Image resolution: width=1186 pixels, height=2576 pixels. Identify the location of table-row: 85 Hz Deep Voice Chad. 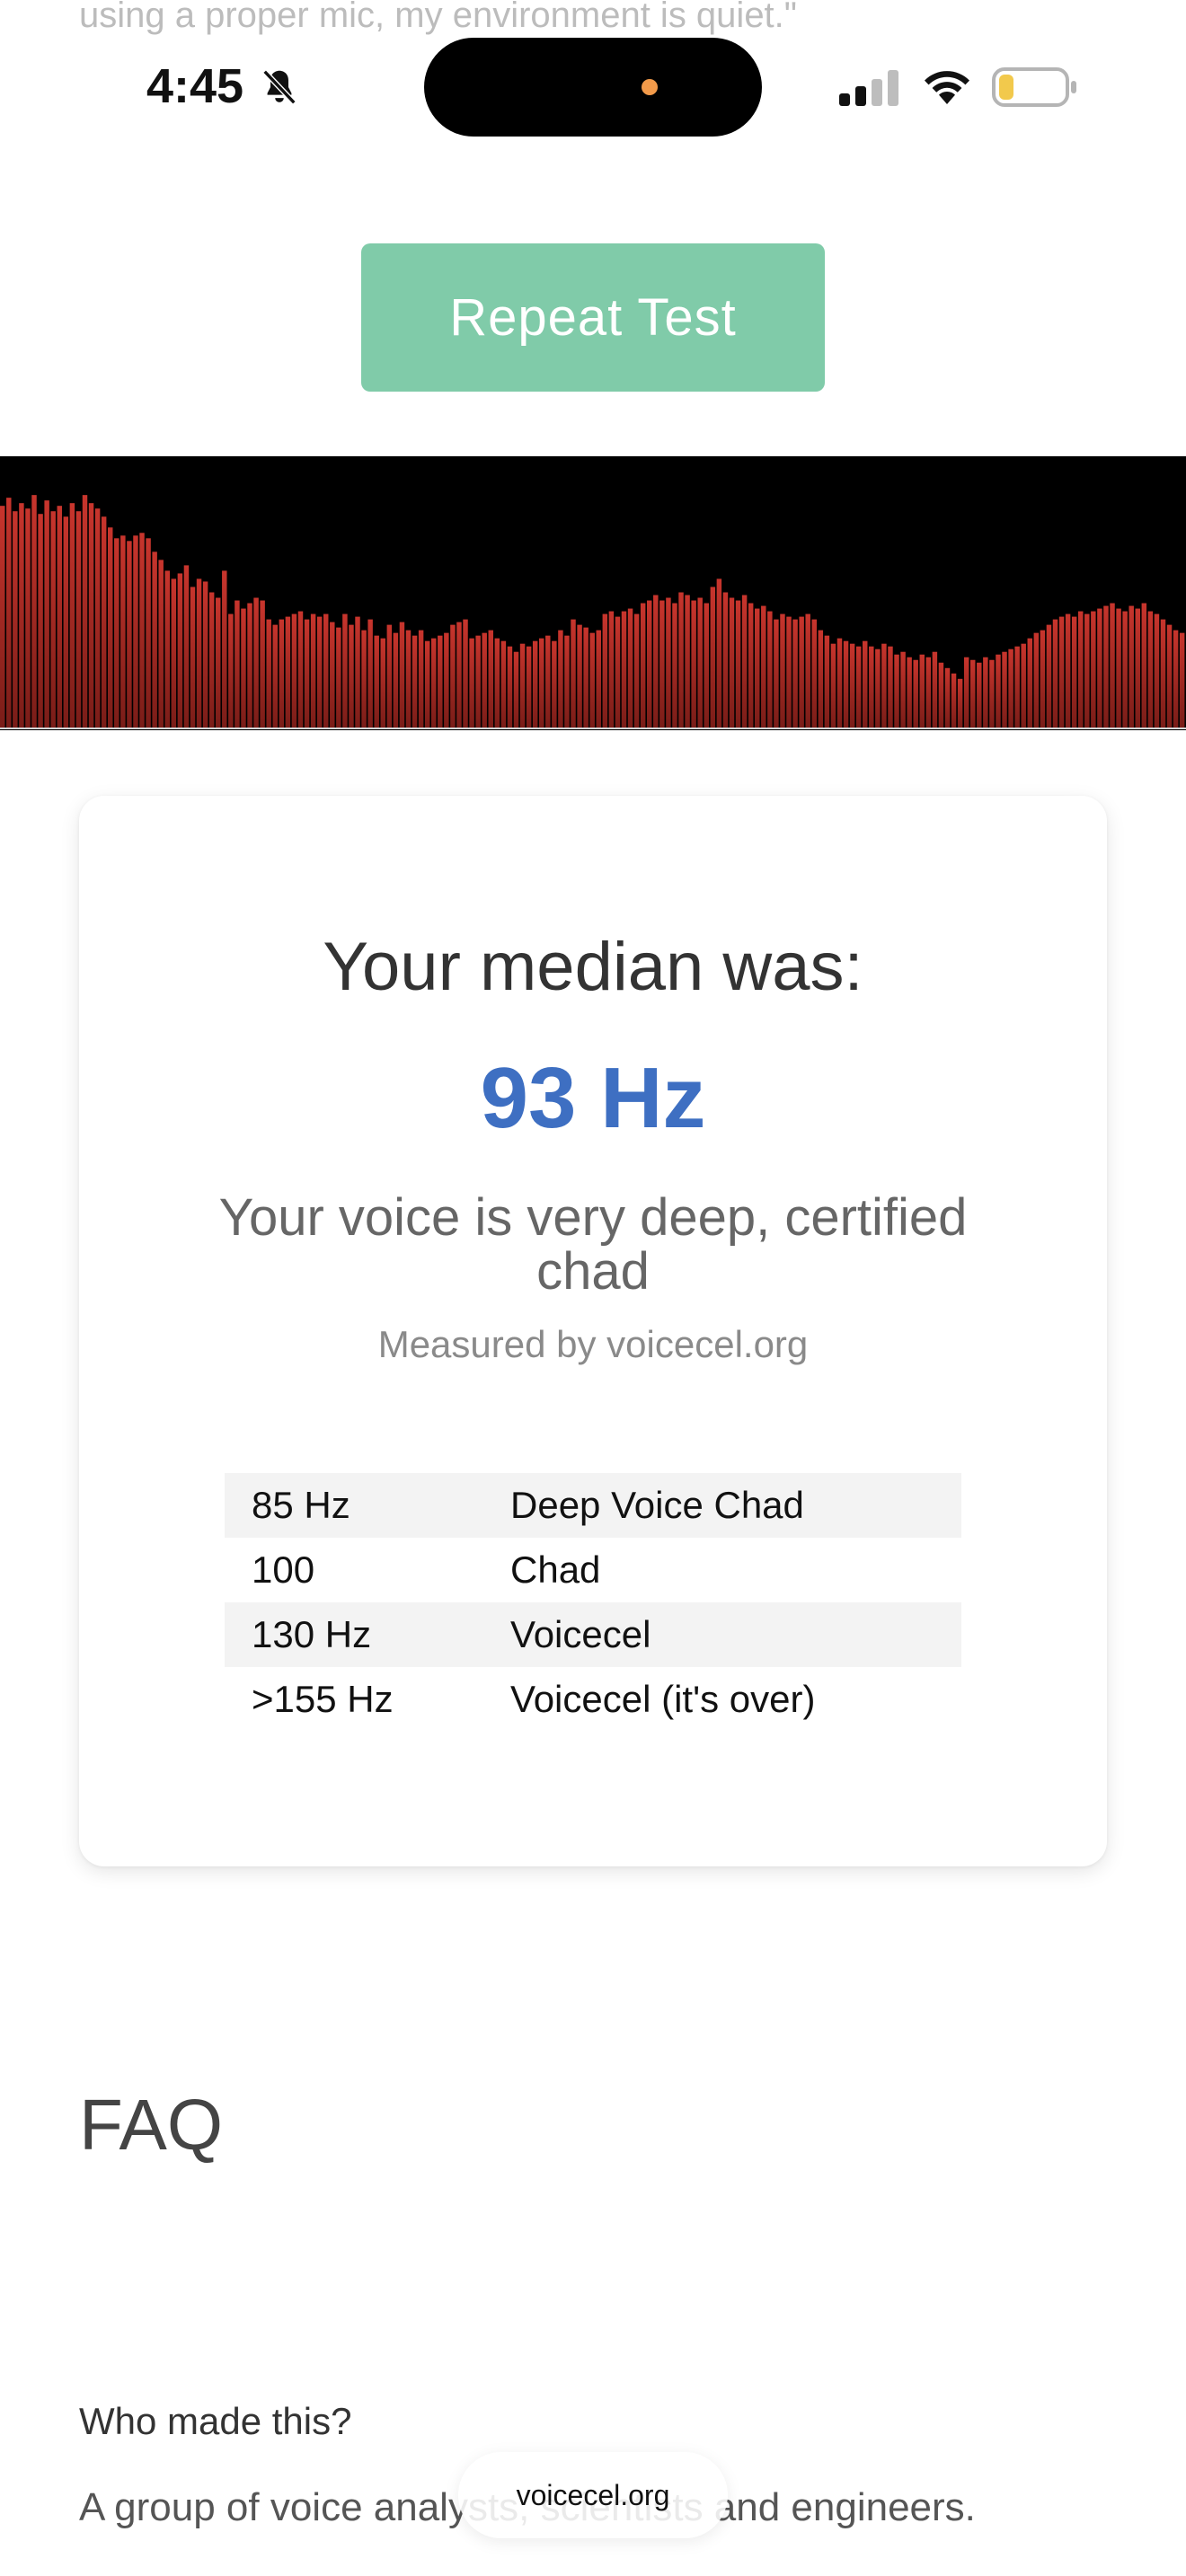
(593, 1505).